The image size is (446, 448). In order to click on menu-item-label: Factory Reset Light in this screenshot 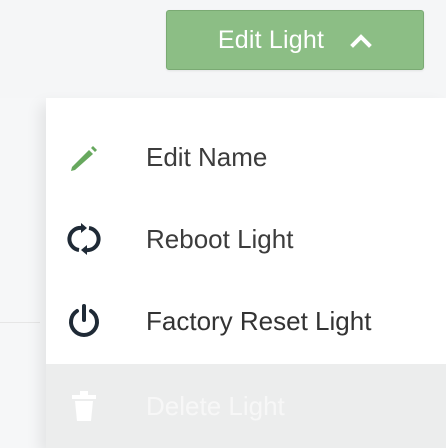, I will do `click(259, 320)`.